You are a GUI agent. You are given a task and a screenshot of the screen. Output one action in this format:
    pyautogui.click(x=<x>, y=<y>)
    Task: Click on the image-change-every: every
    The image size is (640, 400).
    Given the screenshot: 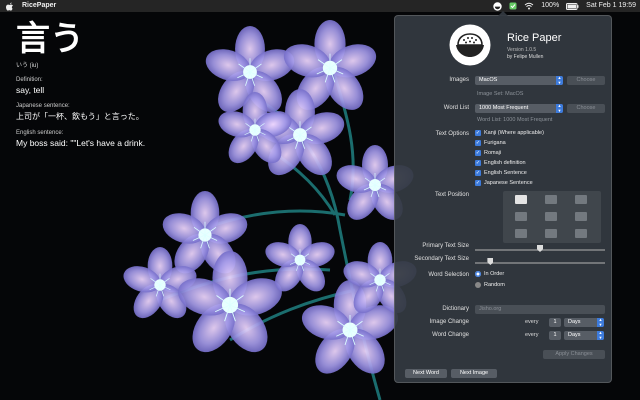 What is the action you would take?
    pyautogui.click(x=532, y=322)
    